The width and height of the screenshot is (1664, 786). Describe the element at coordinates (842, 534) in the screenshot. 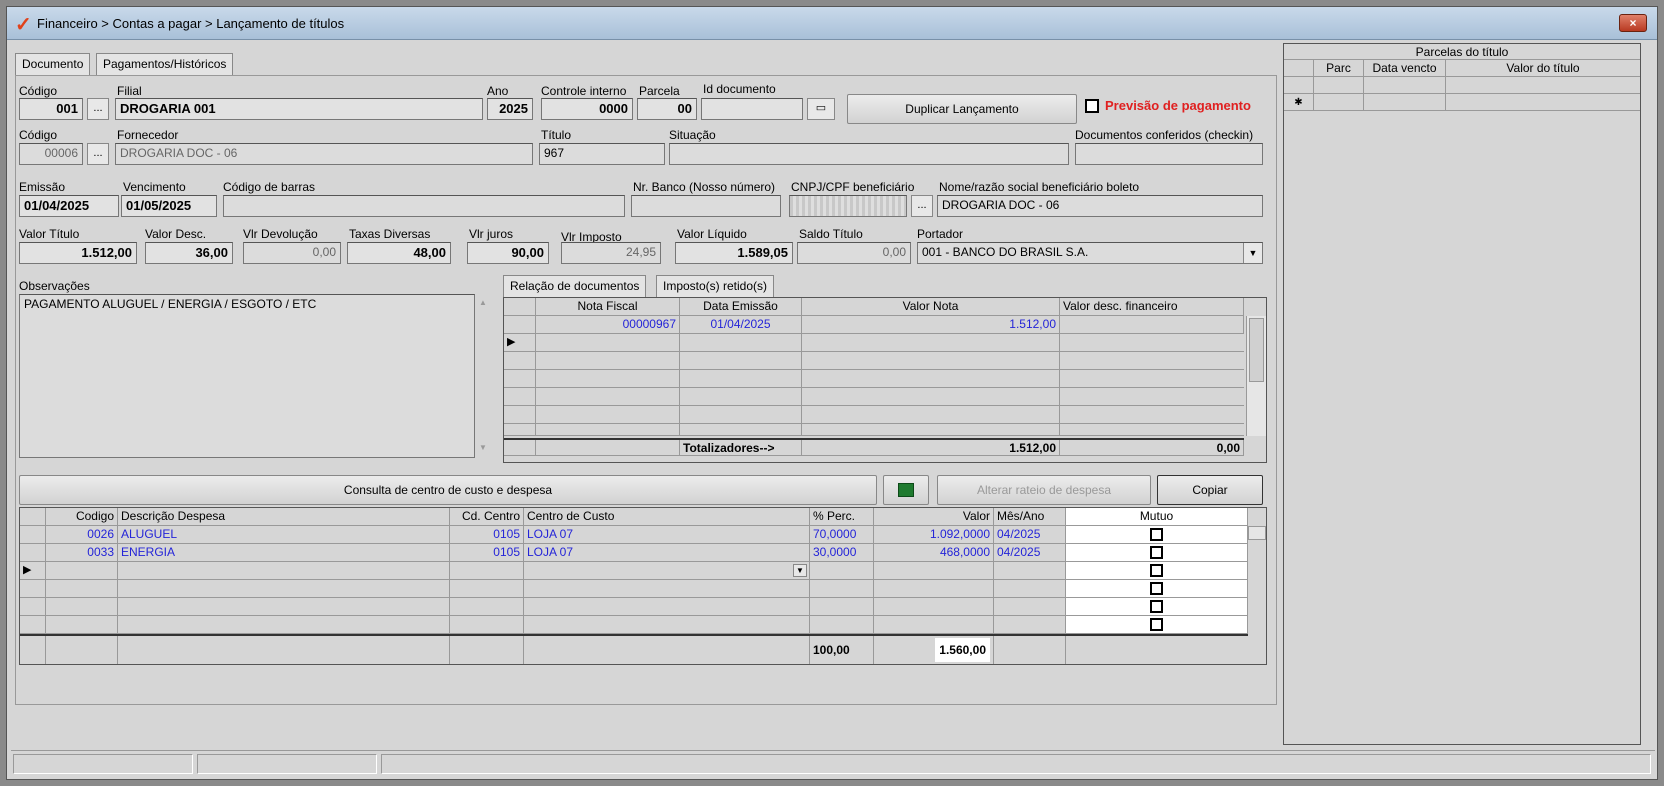

I see `centro-cell-perc: 70,0000` at that location.